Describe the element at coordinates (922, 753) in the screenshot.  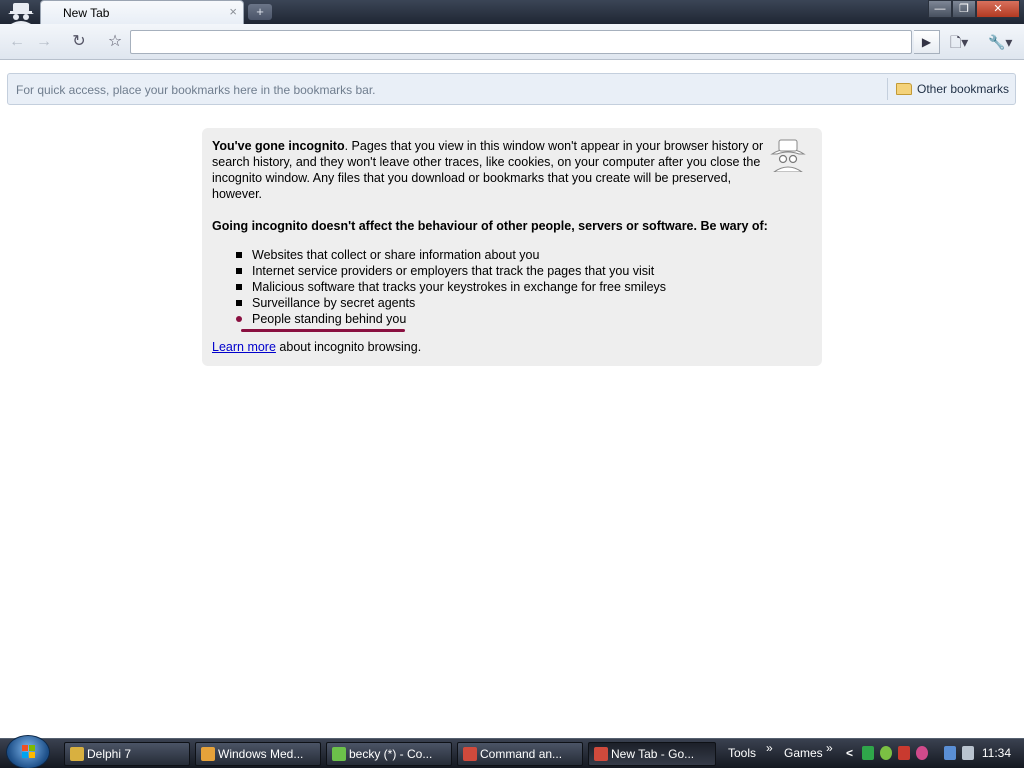
I see `media-tray-icon` at that location.